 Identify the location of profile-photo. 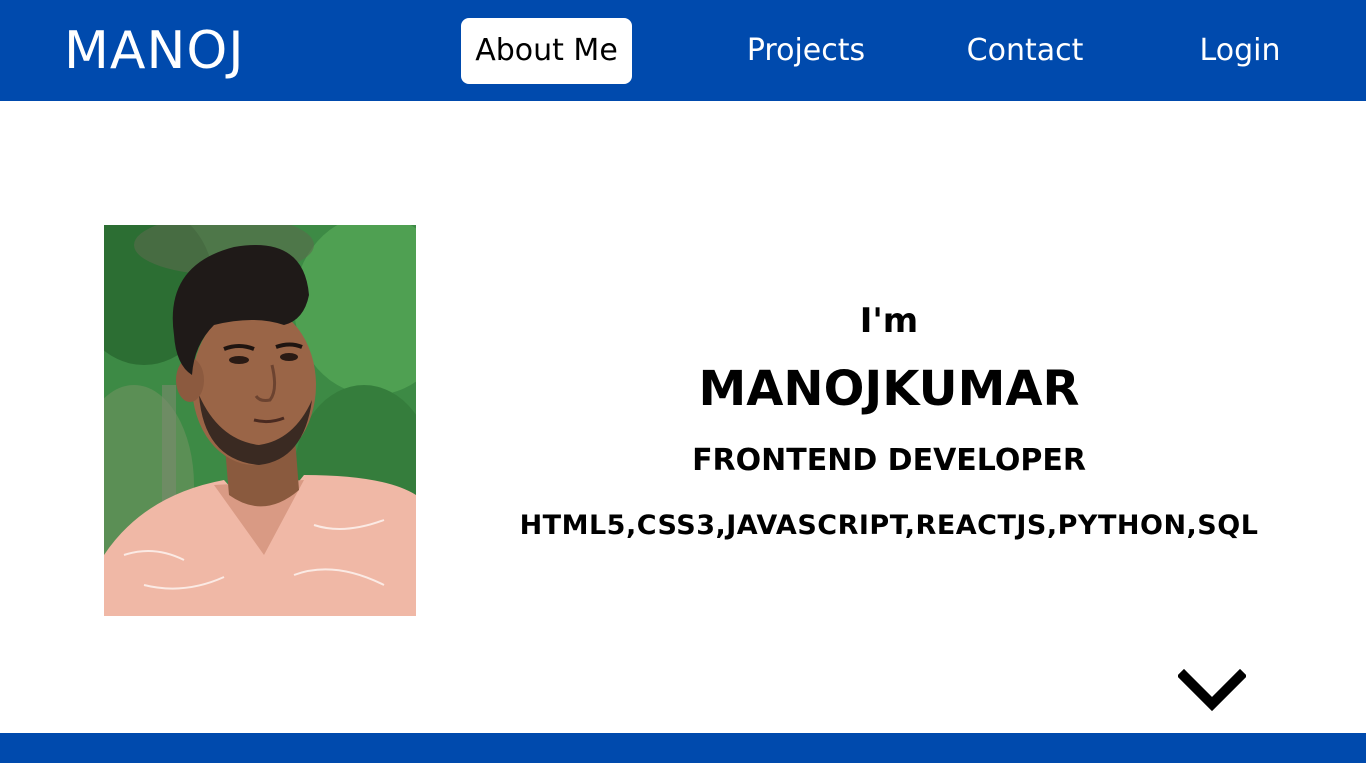
(260, 420).